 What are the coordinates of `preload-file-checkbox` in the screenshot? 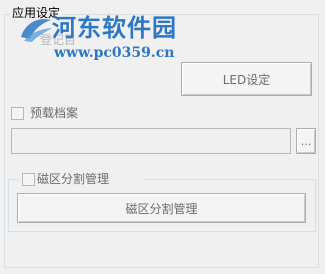 It's located at (17, 113).